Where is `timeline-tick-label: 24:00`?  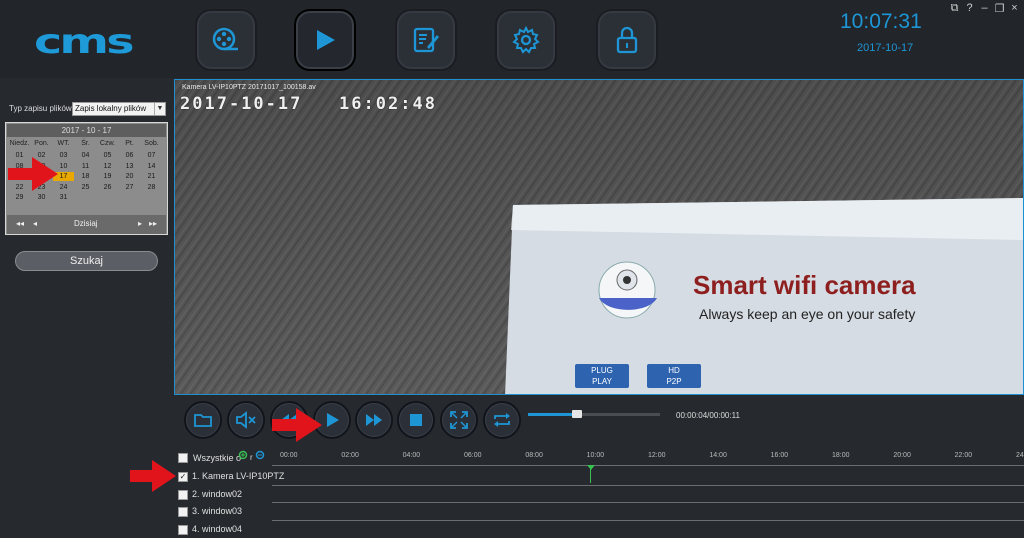 timeline-tick-label: 24:00 is located at coordinates (1020, 455).